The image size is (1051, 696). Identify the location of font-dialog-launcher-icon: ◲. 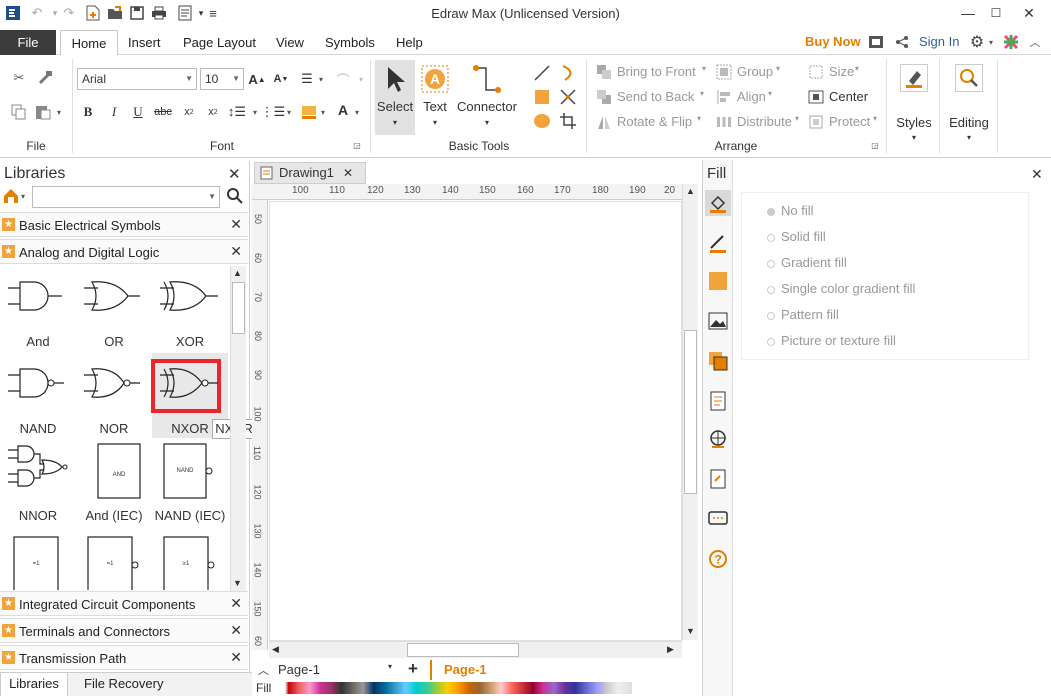
(357, 145).